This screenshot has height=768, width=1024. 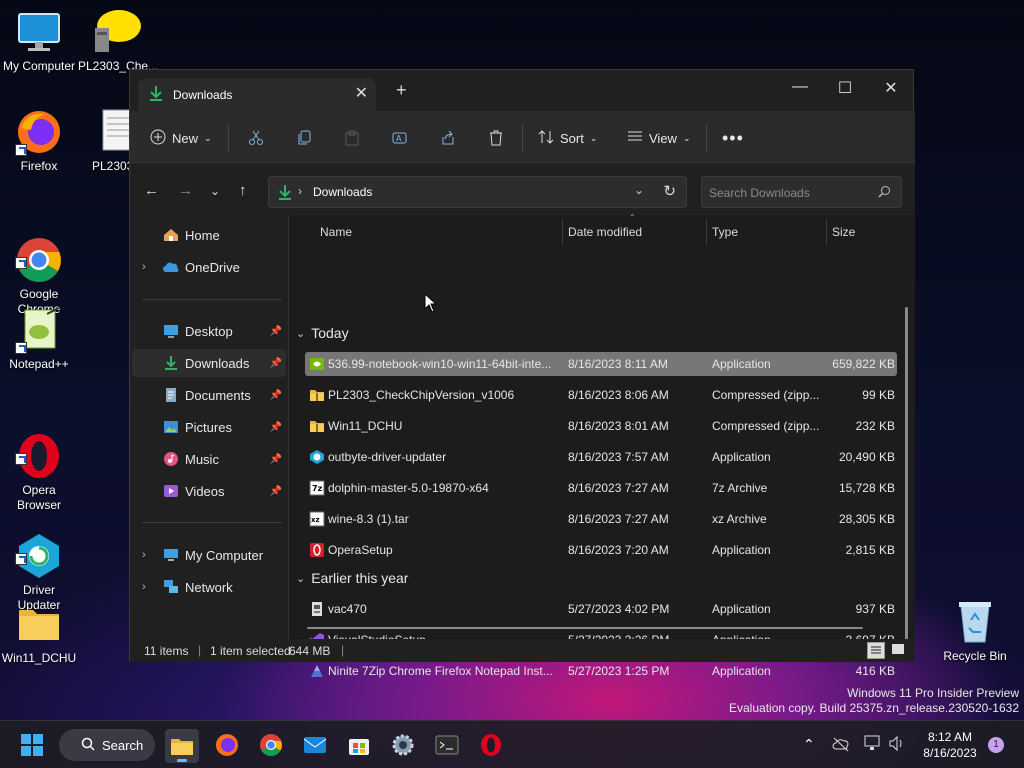 What do you see at coordinates (215, 191) in the screenshot?
I see `recent-locations-chevron-icon: ⌄` at bounding box center [215, 191].